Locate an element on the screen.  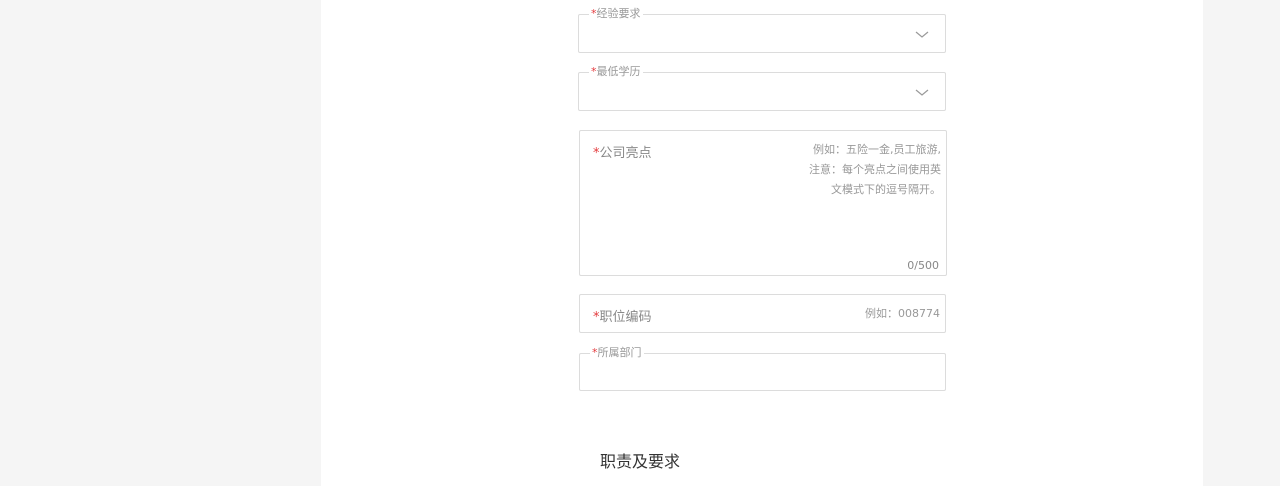
department-label: *所属部门 is located at coordinates (617, 352).